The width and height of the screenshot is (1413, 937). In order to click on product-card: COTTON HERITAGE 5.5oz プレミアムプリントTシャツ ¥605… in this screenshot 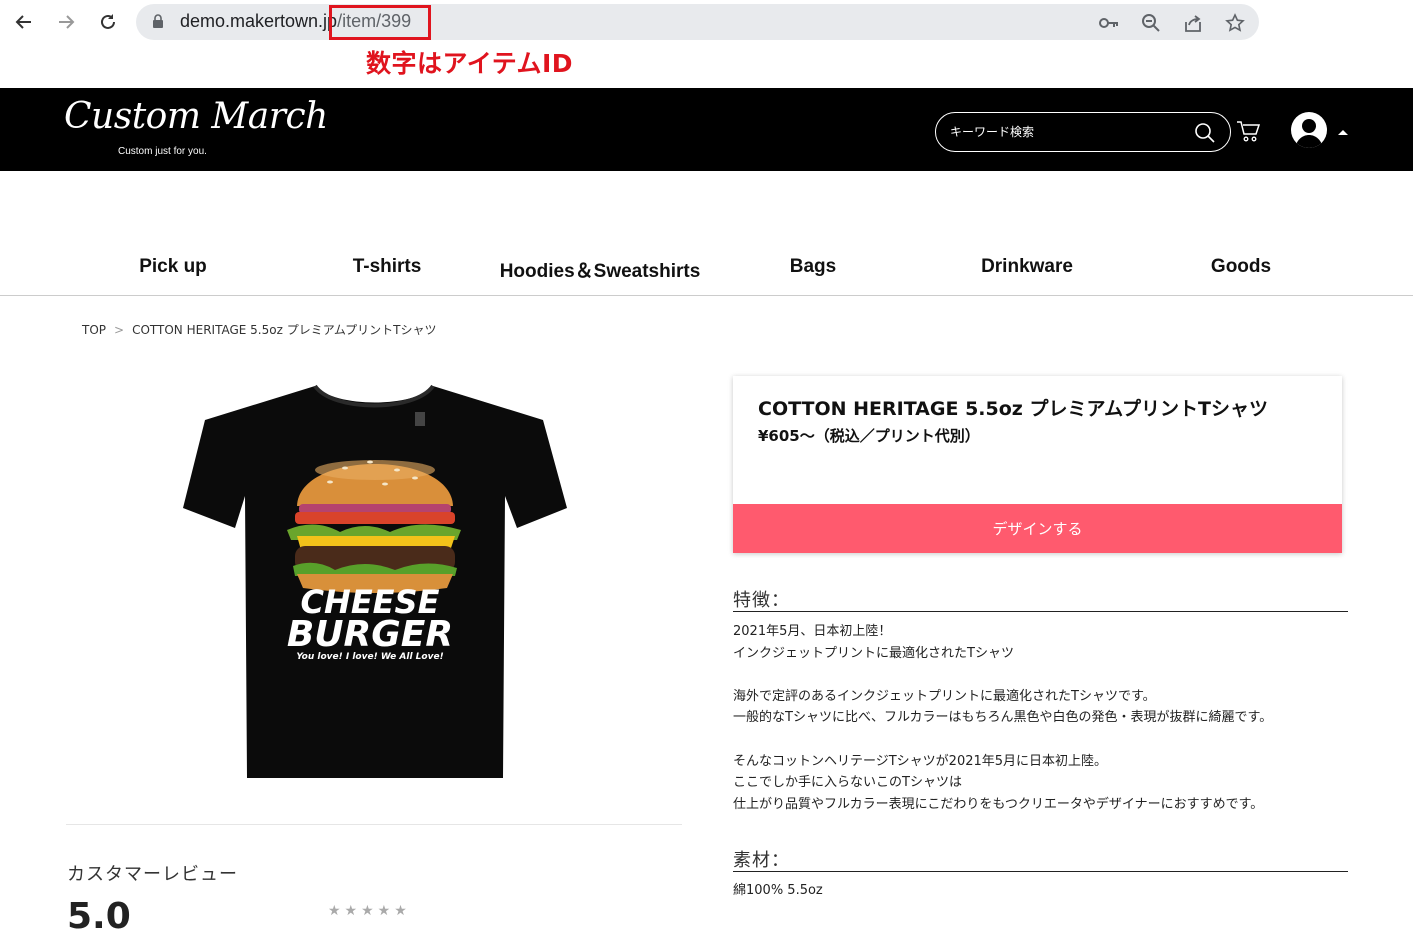, I will do `click(1037, 464)`.